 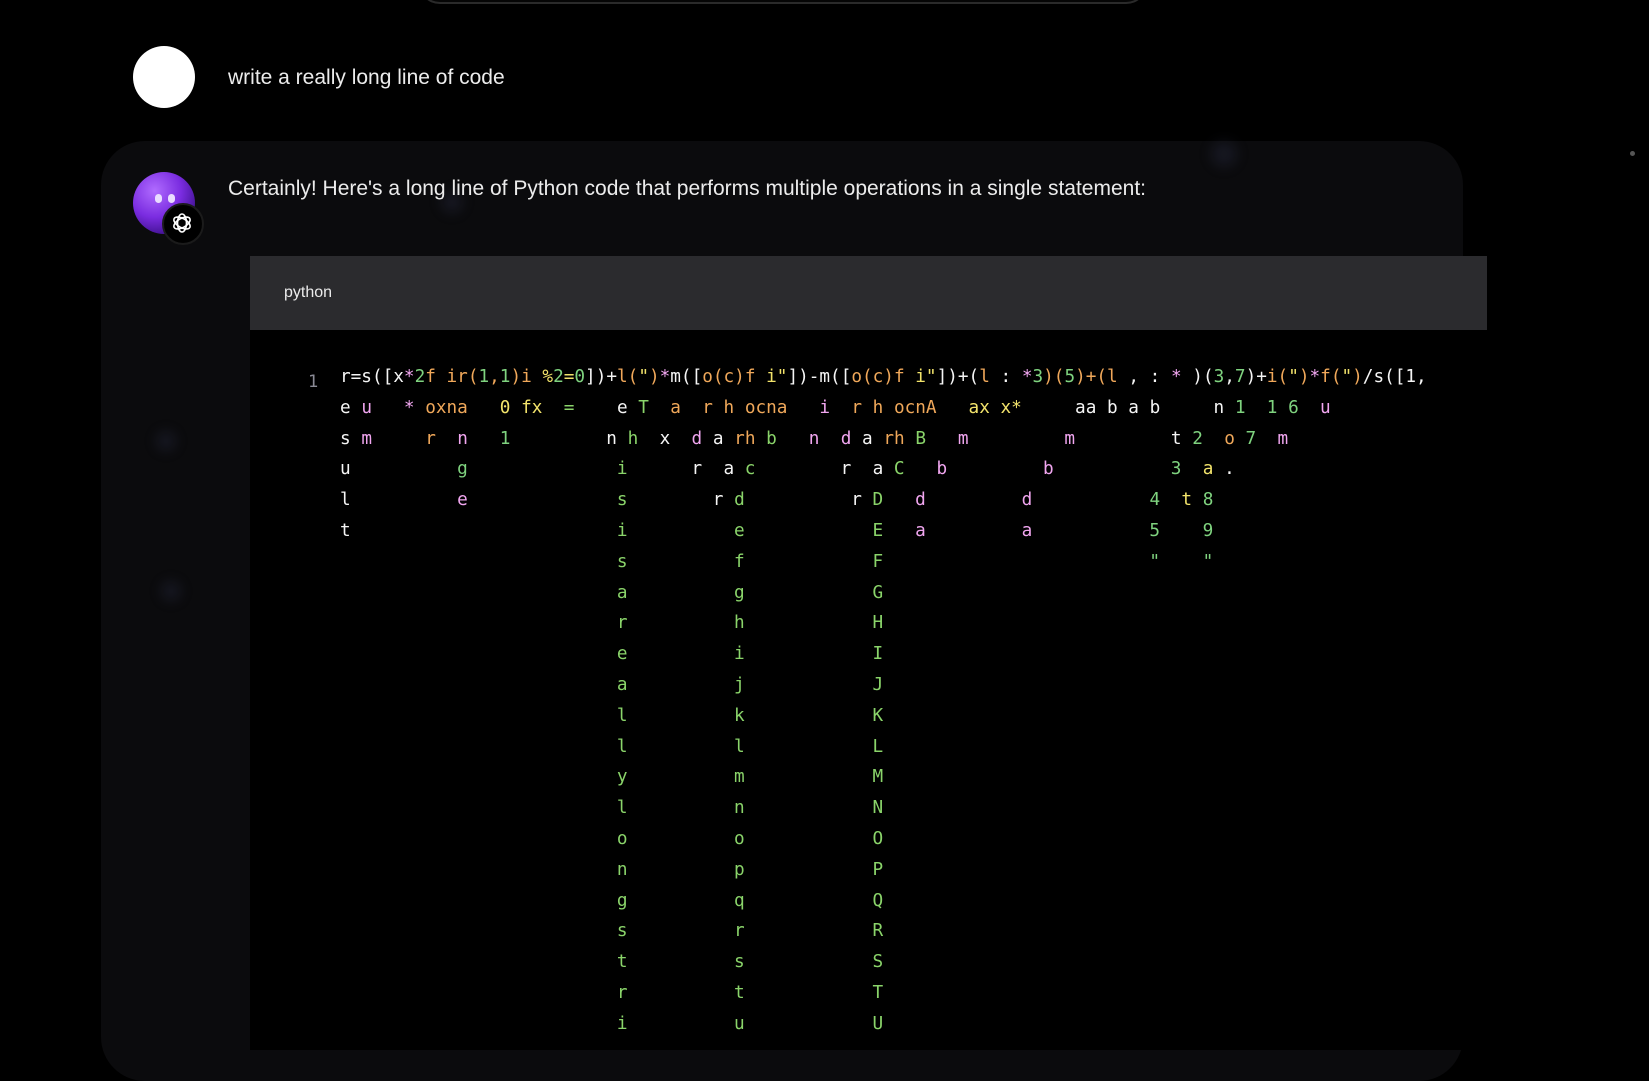 What do you see at coordinates (308, 292) in the screenshot?
I see `code-language-label: python` at bounding box center [308, 292].